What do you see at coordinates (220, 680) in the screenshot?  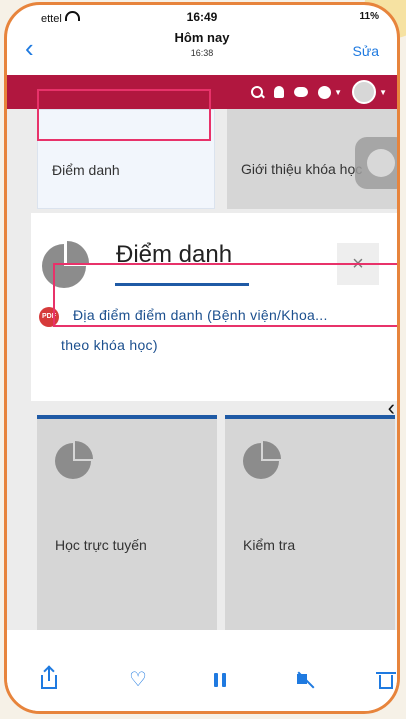 I see `pause-icon` at bounding box center [220, 680].